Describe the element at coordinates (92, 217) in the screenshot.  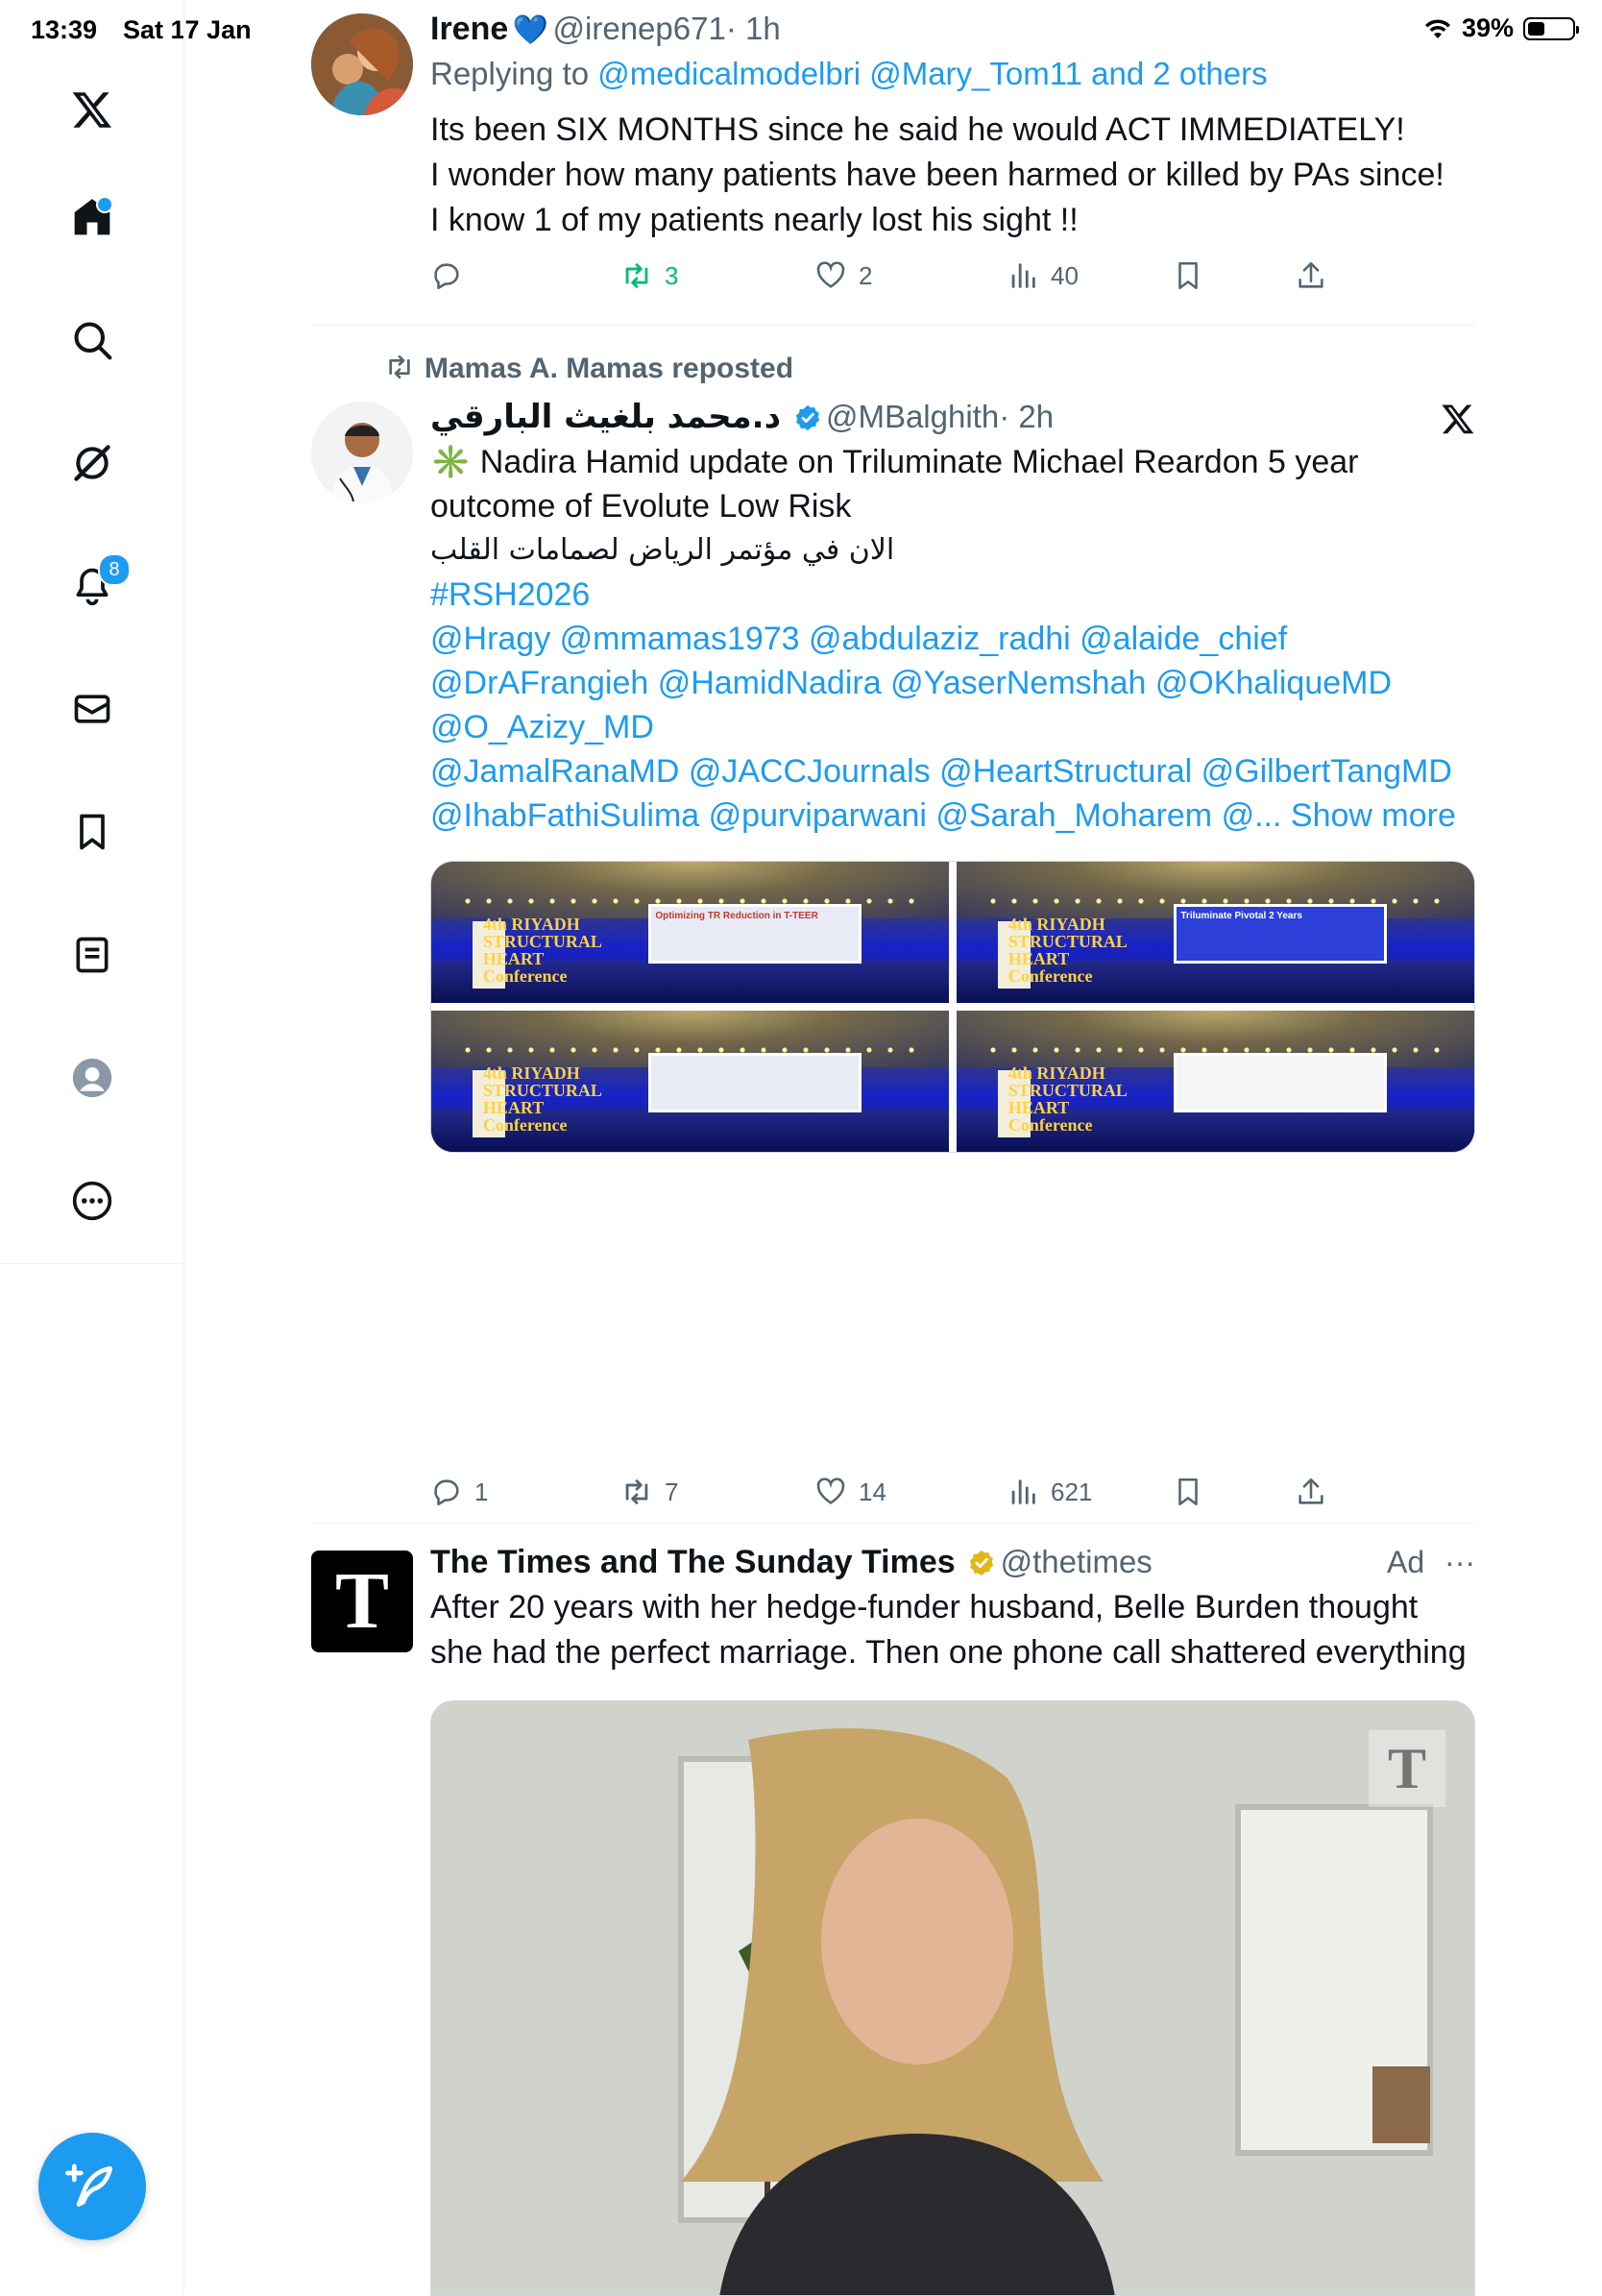
I see `home-icon` at that location.